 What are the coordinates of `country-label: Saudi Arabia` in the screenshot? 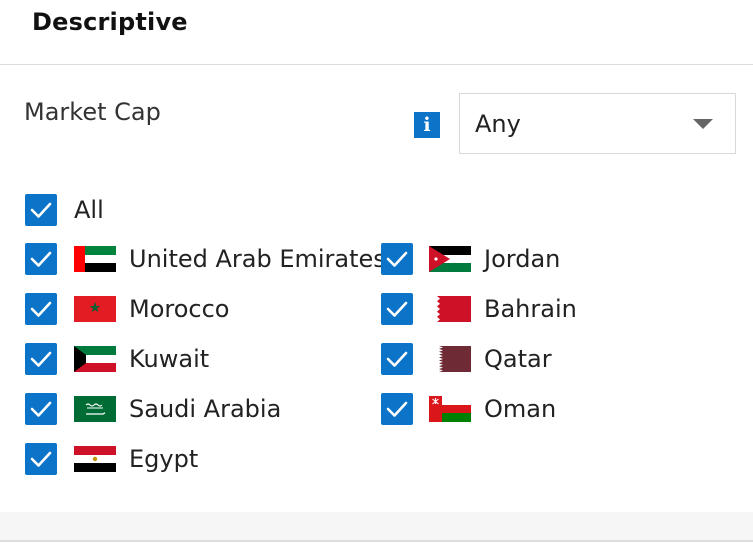 It's located at (205, 409).